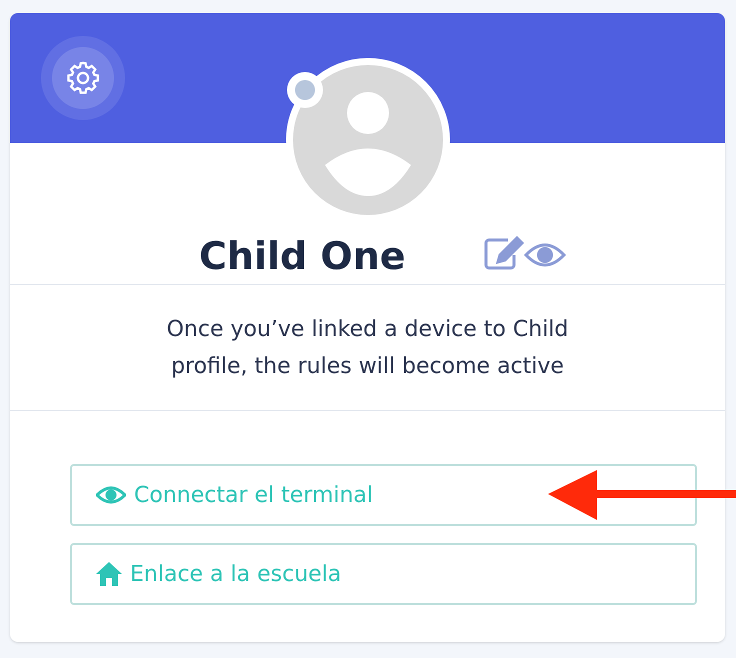  Describe the element at coordinates (368, 144) in the screenshot. I see `person-icon` at that location.